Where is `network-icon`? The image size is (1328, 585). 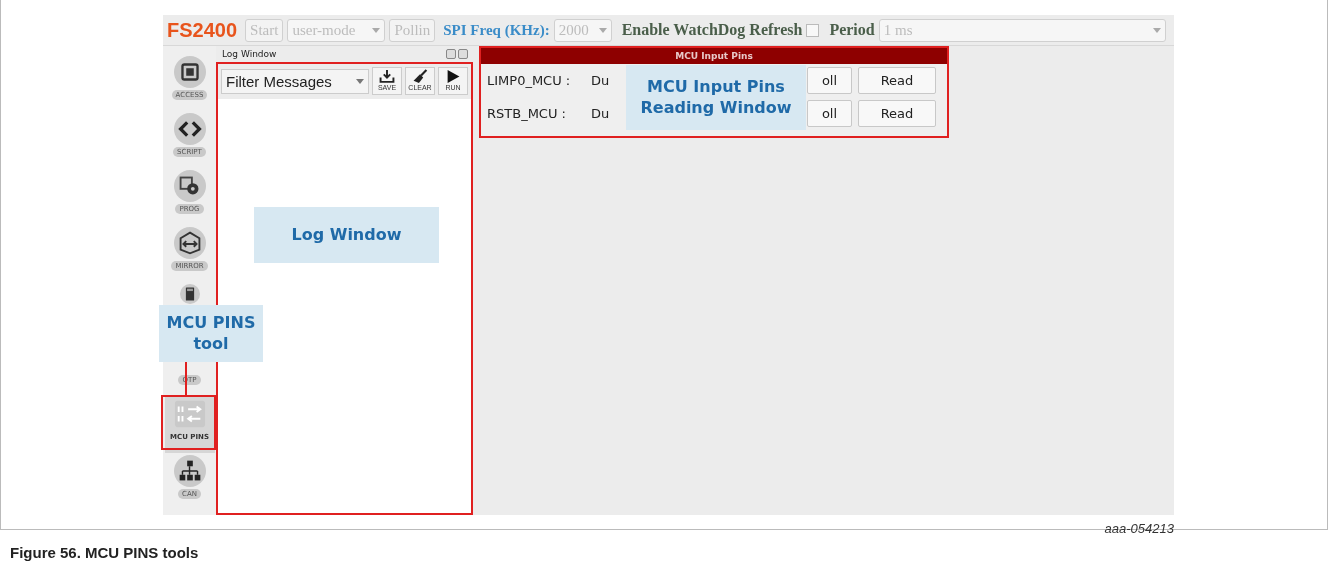
network-icon is located at coordinates (189, 471).